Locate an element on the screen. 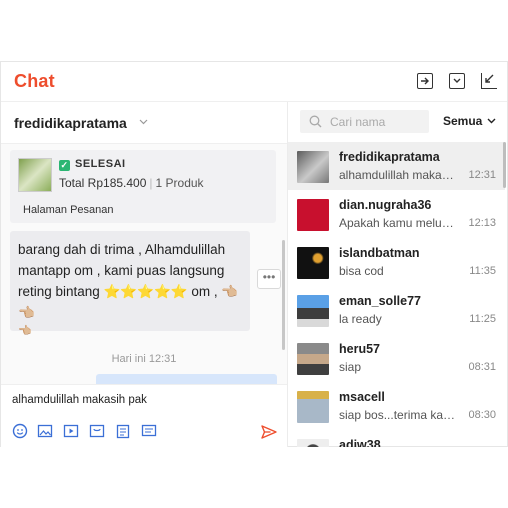  contact-last-message: siap is located at coordinates (350, 367).